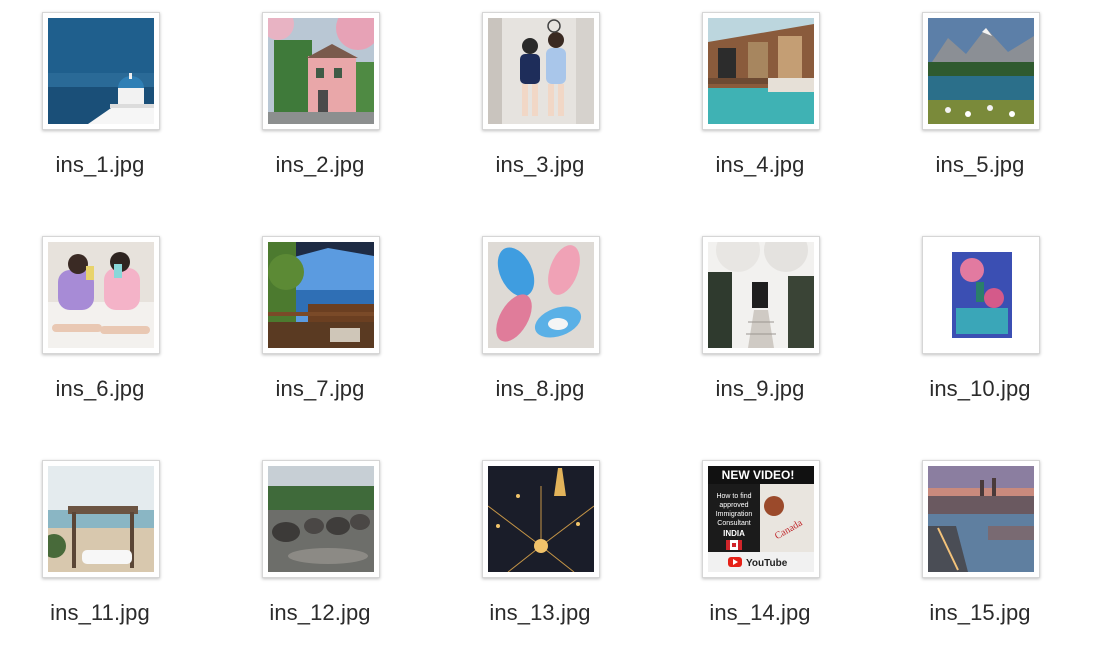 The height and width of the screenshot is (668, 1096). I want to click on file-item: ins_1.jpg, so click(100, 112).